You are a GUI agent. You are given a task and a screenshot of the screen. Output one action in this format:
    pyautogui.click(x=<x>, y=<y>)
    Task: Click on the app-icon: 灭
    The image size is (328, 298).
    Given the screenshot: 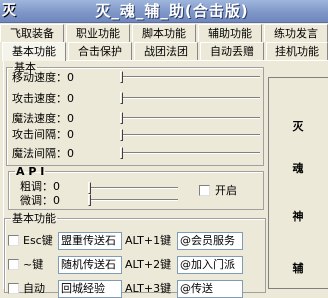 What is the action you would take?
    pyautogui.click(x=9, y=11)
    